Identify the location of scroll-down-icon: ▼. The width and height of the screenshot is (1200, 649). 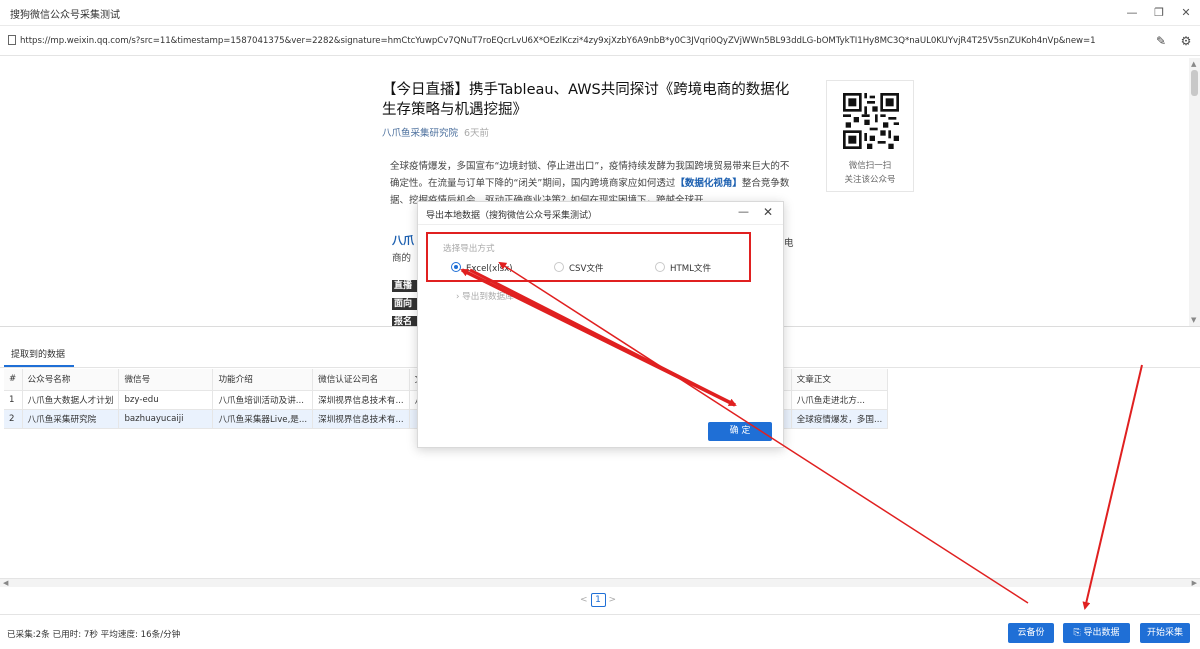
(1193, 320).